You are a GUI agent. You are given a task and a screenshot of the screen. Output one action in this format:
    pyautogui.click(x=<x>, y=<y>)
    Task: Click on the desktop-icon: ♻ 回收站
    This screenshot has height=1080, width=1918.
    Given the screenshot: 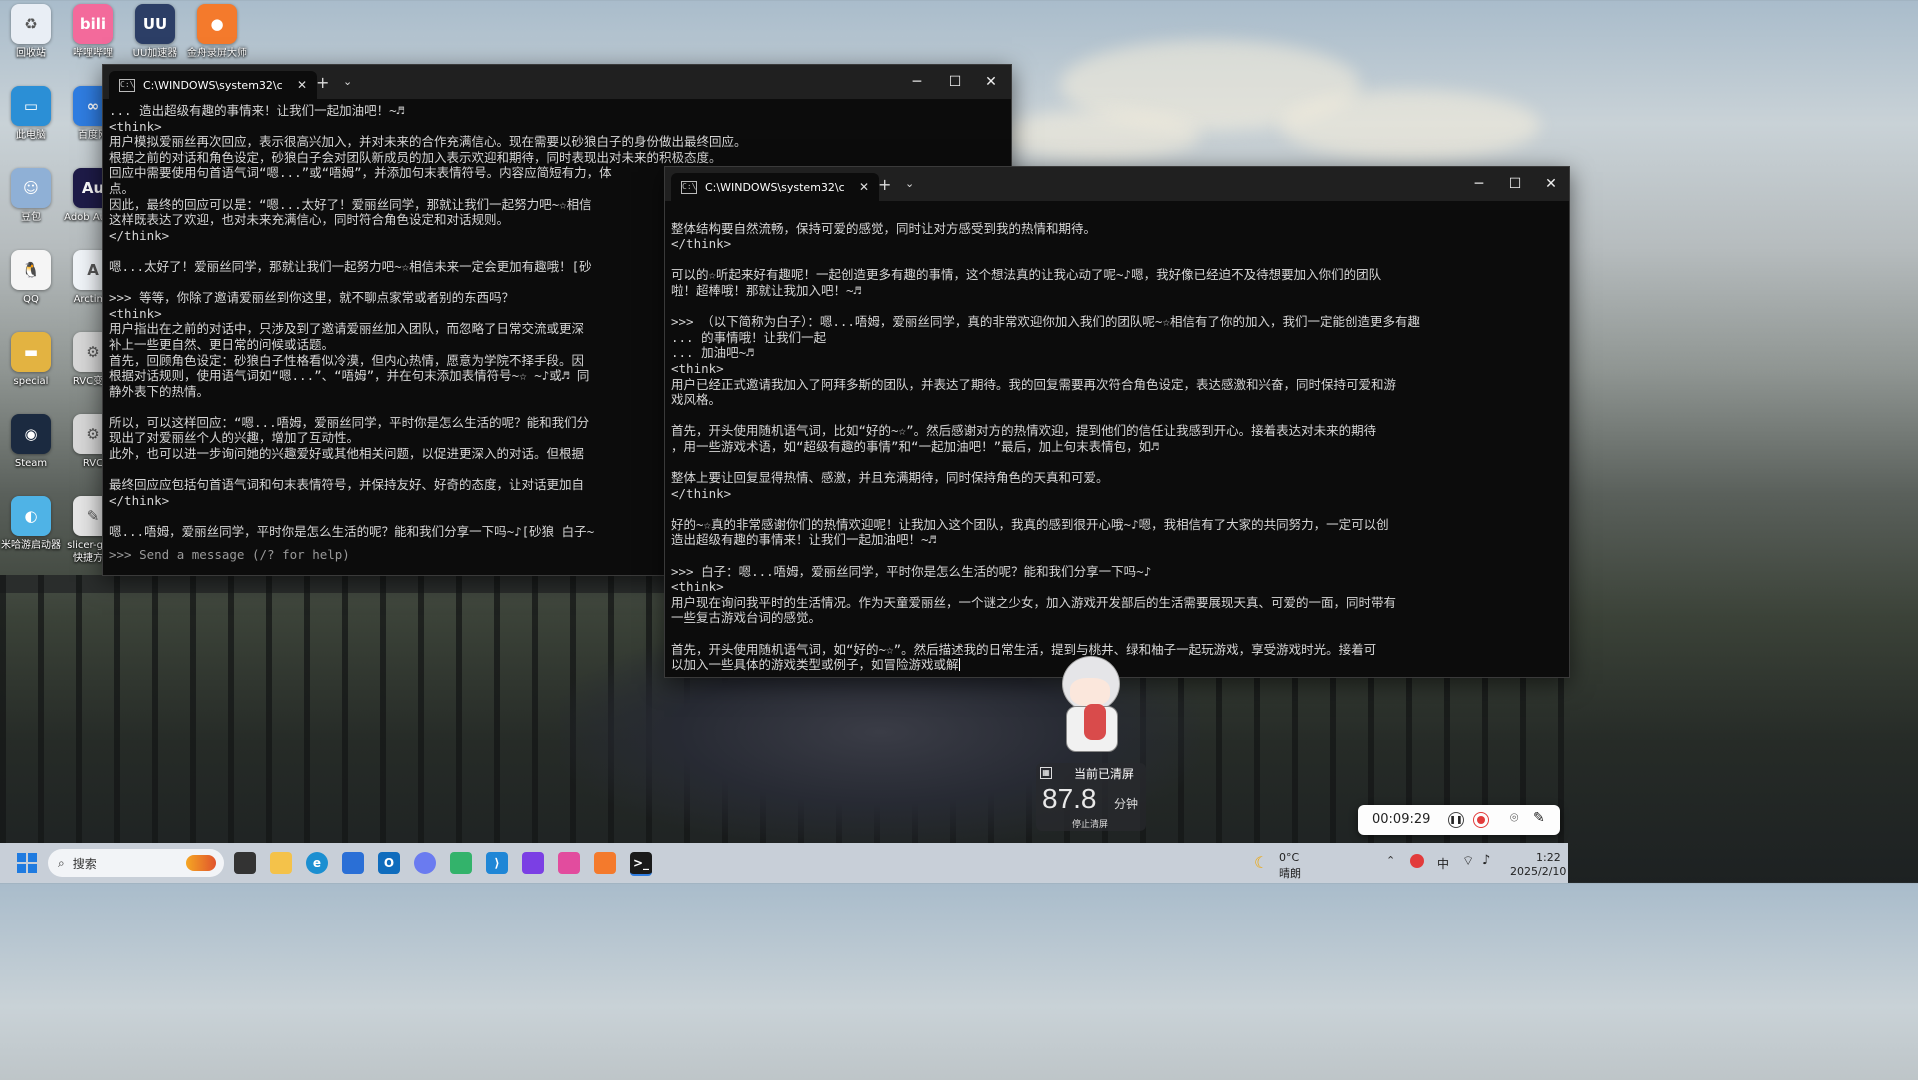 What is the action you would take?
    pyautogui.click(x=31, y=32)
    